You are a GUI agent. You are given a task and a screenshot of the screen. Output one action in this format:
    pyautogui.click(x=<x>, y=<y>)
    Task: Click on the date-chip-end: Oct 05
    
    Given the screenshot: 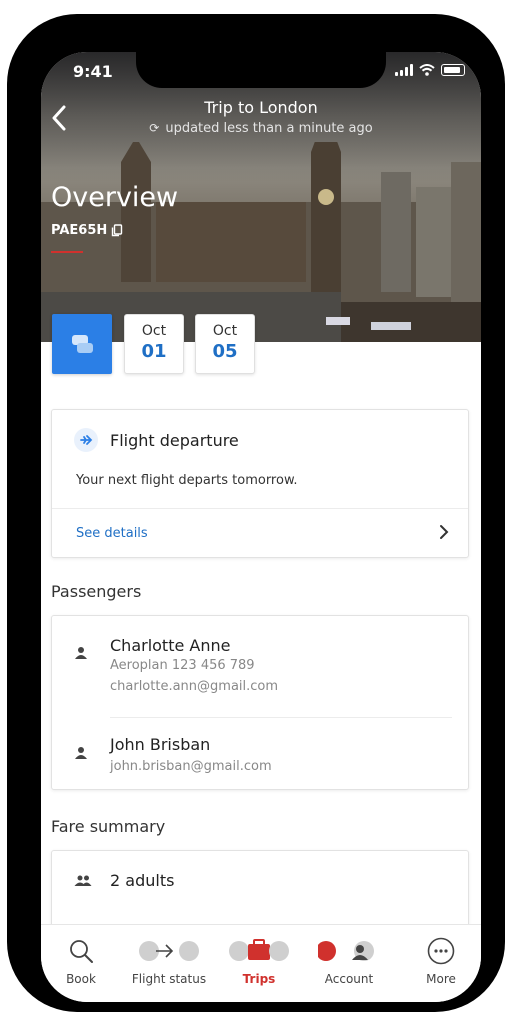 What is the action you would take?
    pyautogui.click(x=225, y=344)
    